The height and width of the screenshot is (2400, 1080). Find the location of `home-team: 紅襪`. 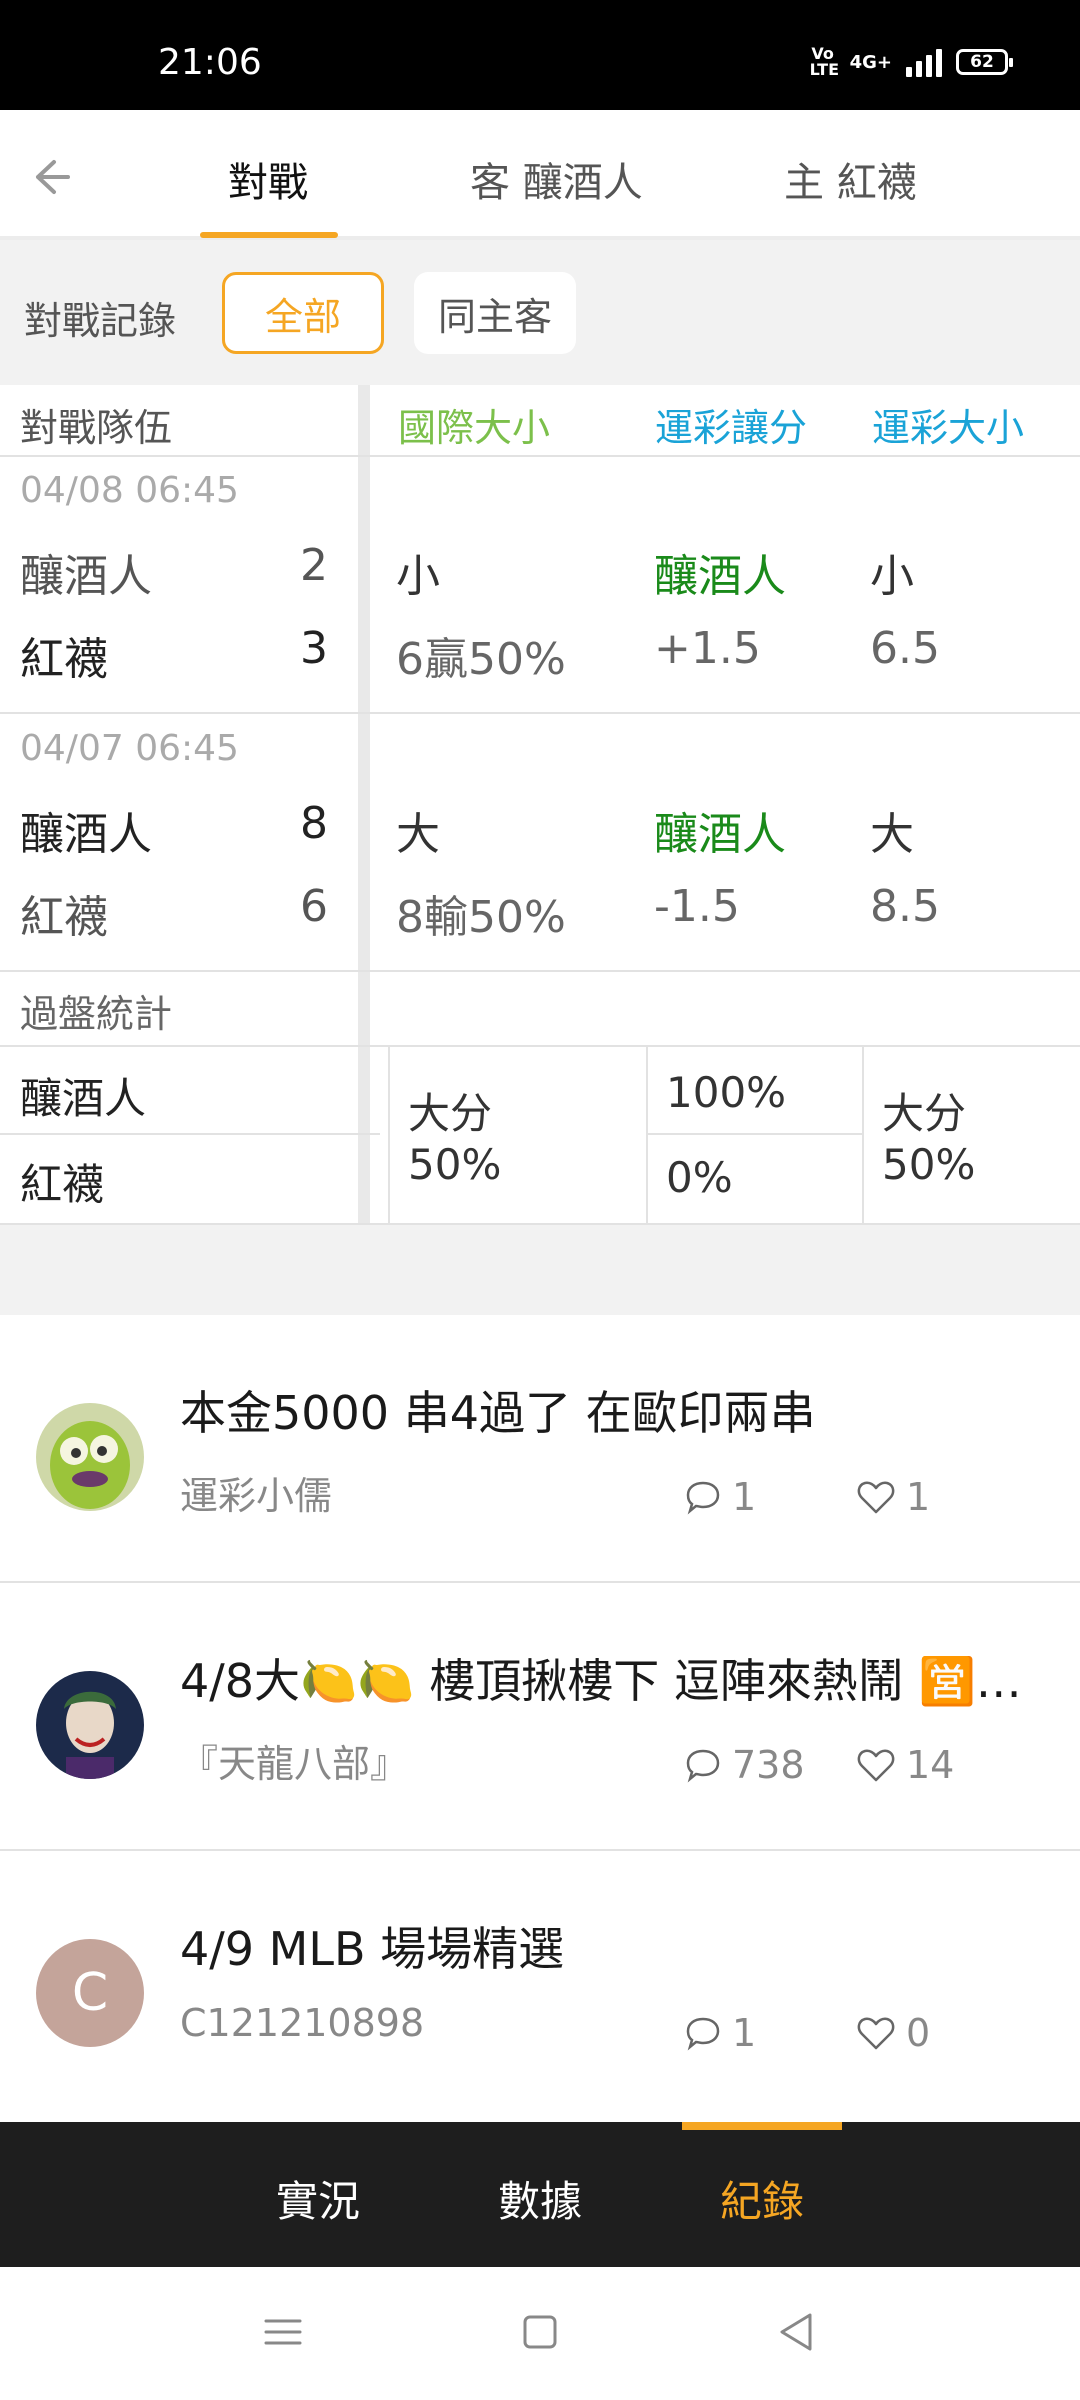

home-team: 紅襪 is located at coordinates (64, 917).